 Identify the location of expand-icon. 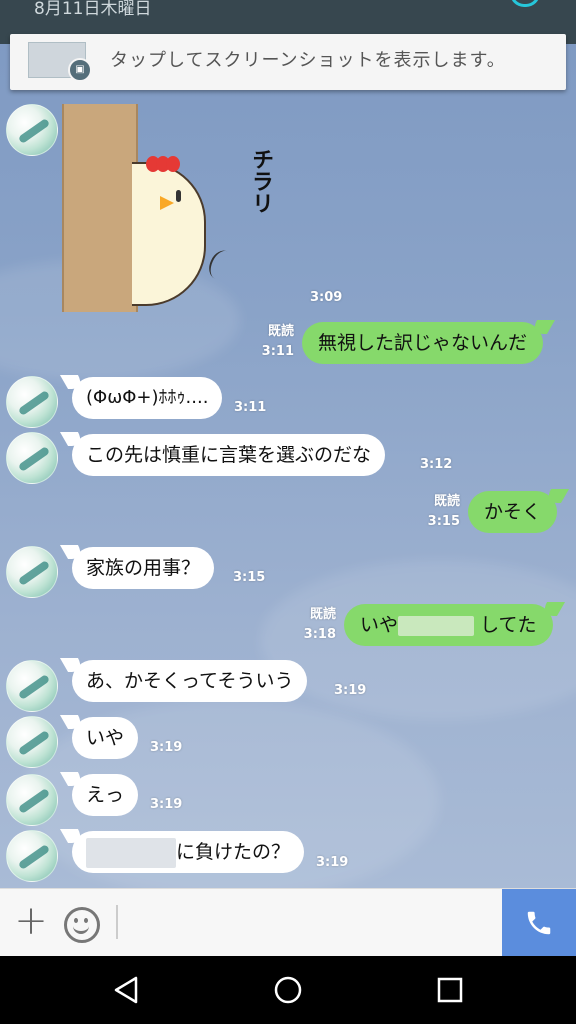
(525, 3).